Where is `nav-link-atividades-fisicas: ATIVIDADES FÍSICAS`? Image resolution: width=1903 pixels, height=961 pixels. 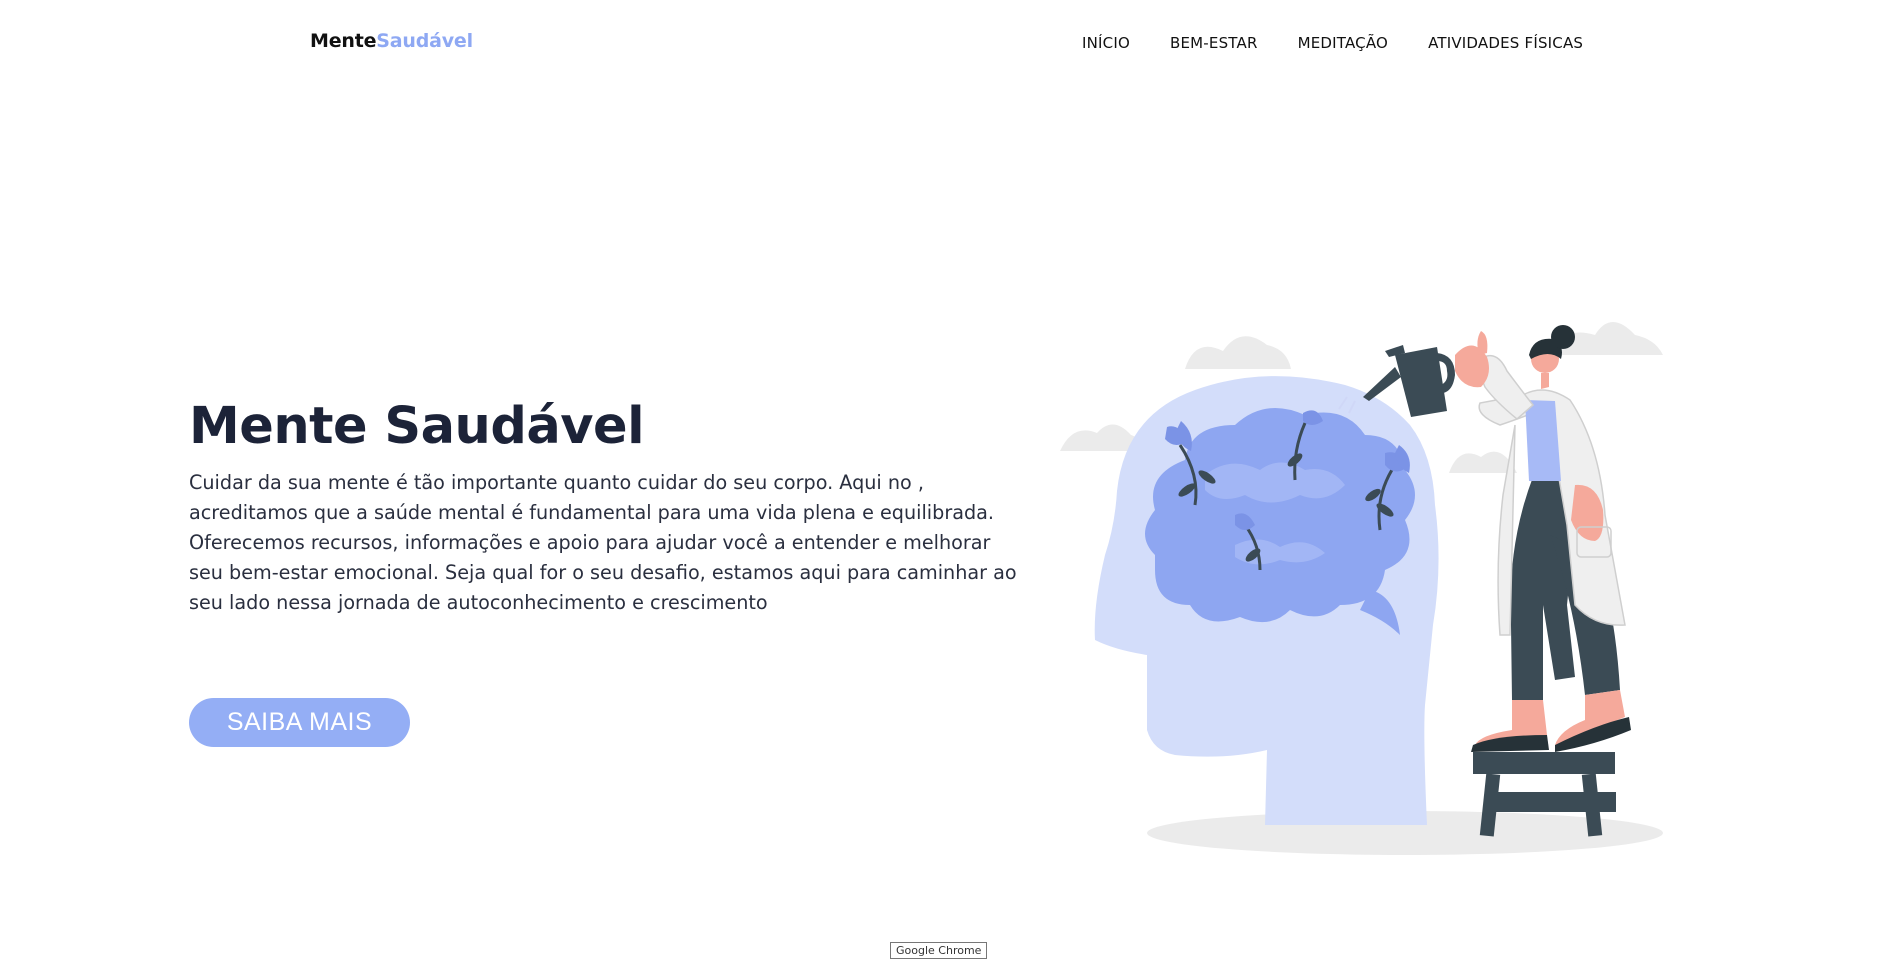
nav-link-atividades-fisicas: ATIVIDADES FÍSICAS is located at coordinates (1505, 43).